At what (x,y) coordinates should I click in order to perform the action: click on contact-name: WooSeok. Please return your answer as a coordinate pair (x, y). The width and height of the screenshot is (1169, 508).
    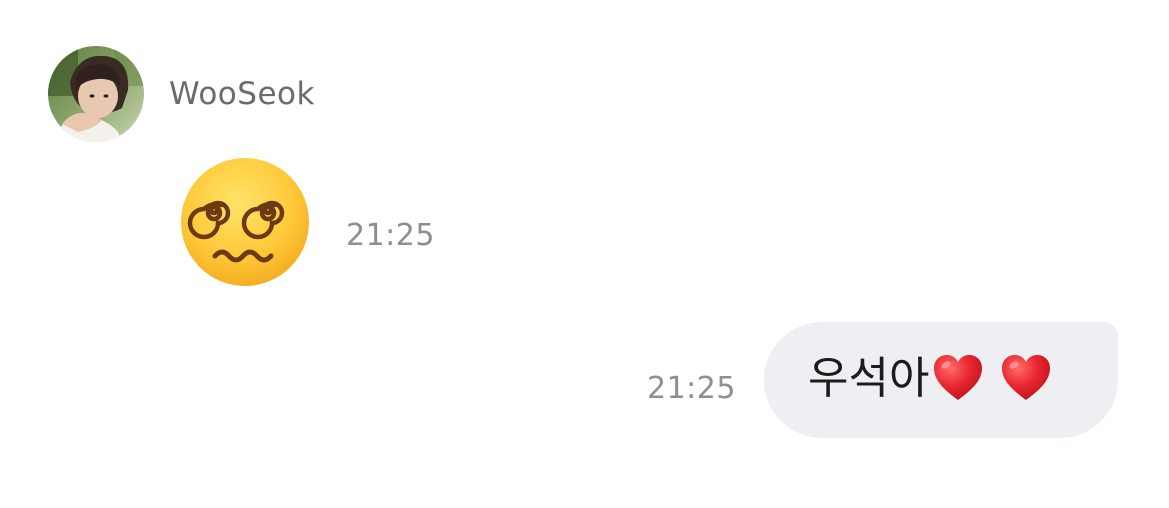
    Looking at the image, I should click on (242, 94).